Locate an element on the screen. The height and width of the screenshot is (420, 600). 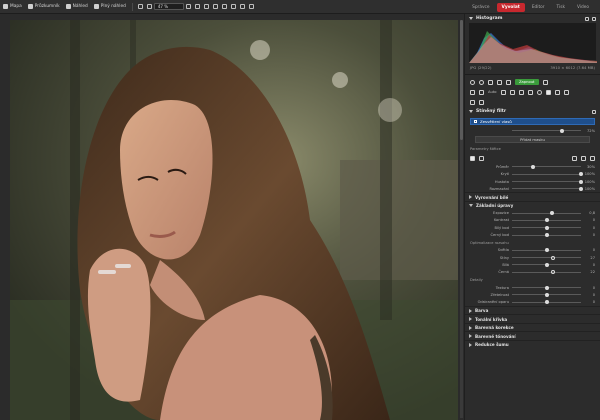
pen-icon is located at coordinates (566, 92).